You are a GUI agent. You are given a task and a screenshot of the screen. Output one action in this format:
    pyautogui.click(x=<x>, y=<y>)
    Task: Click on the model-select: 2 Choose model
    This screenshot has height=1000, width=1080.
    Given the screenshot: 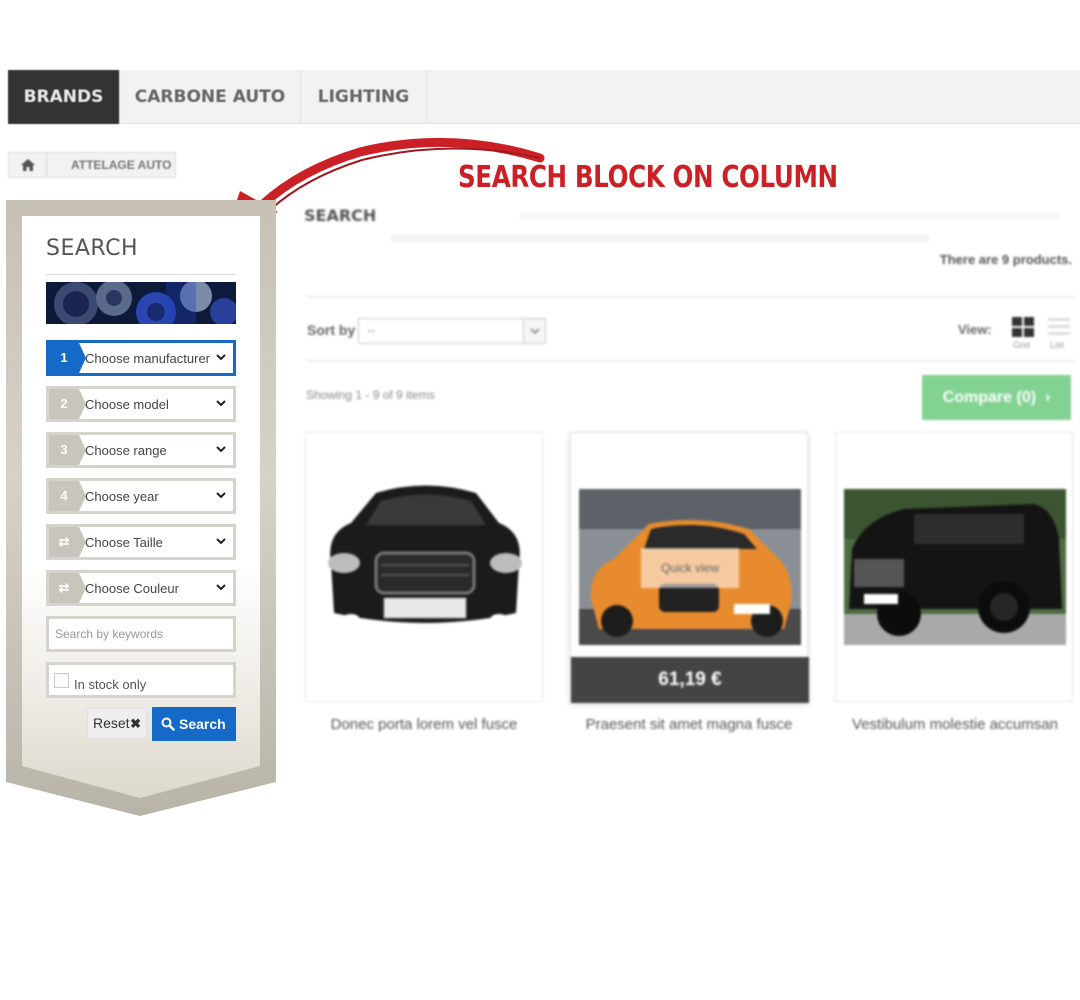 What is the action you would take?
    pyautogui.click(x=141, y=404)
    